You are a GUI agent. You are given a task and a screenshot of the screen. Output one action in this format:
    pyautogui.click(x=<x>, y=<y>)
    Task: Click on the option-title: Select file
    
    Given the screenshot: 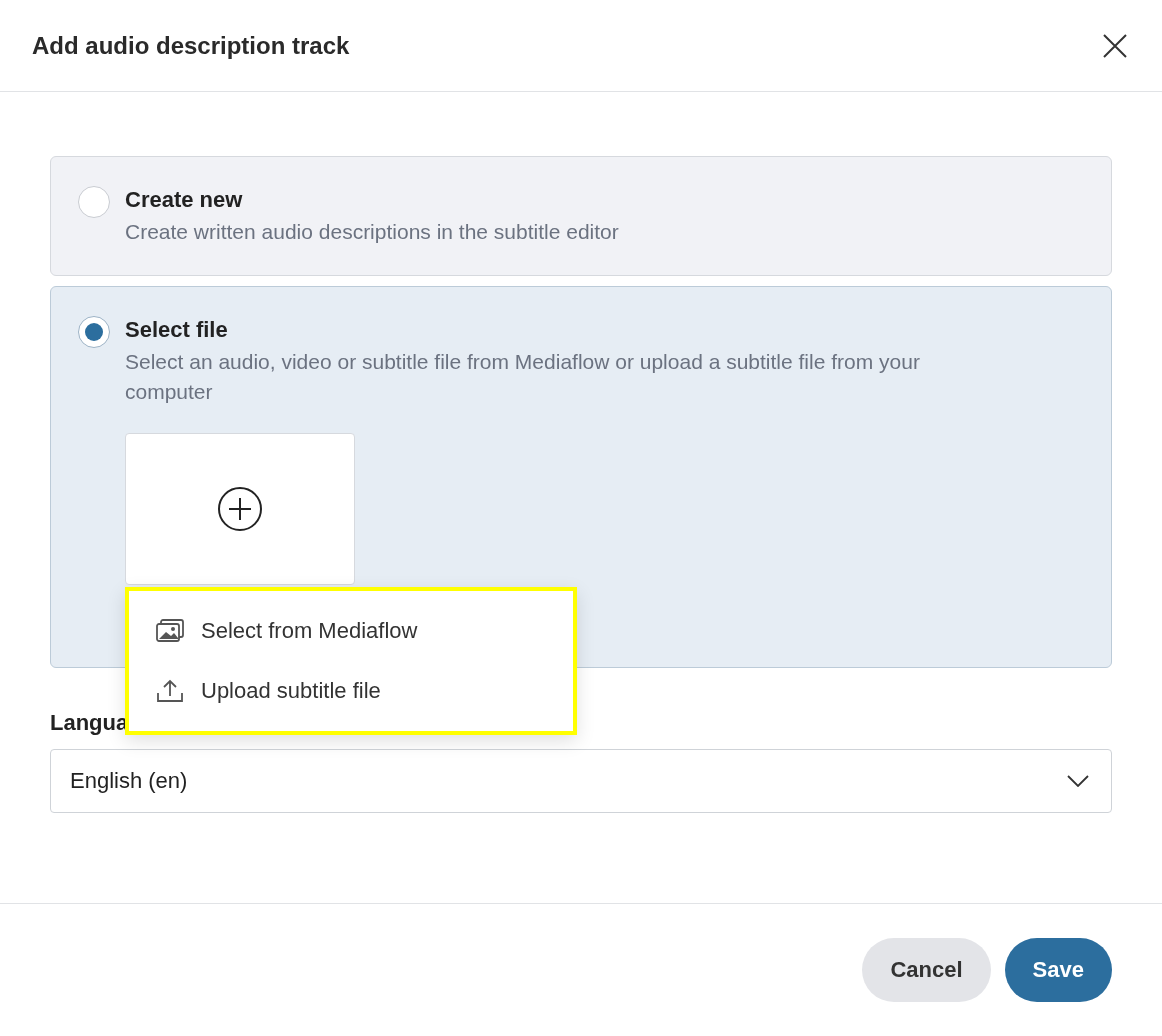 What is the action you would take?
    pyautogui.click(x=177, y=330)
    